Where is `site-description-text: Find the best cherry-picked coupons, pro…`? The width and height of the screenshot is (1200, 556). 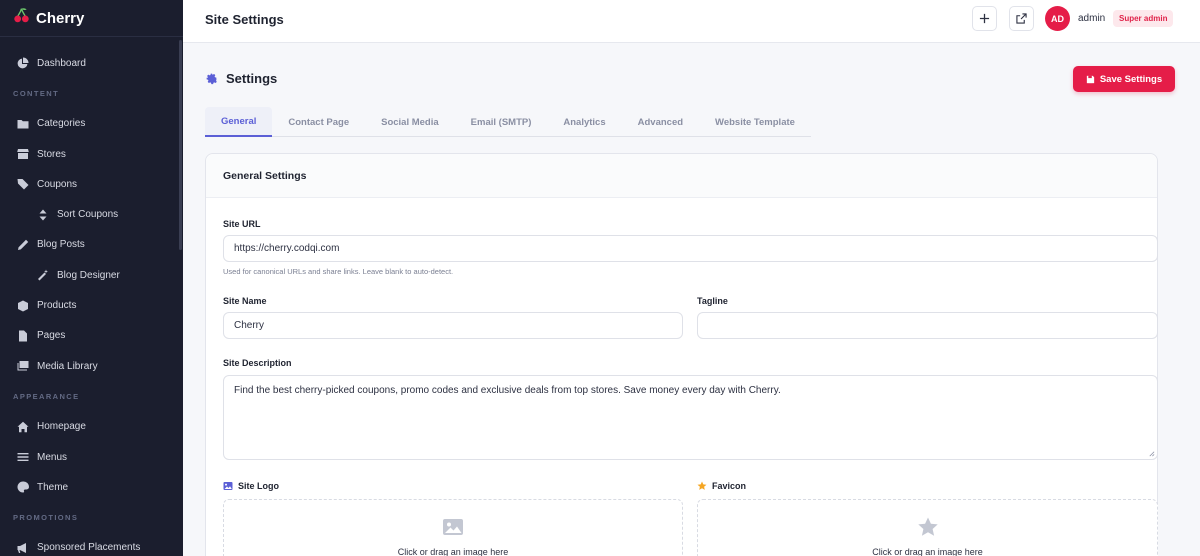
site-description-text: Find the best cherry-picked coupons, pro… is located at coordinates (507, 390).